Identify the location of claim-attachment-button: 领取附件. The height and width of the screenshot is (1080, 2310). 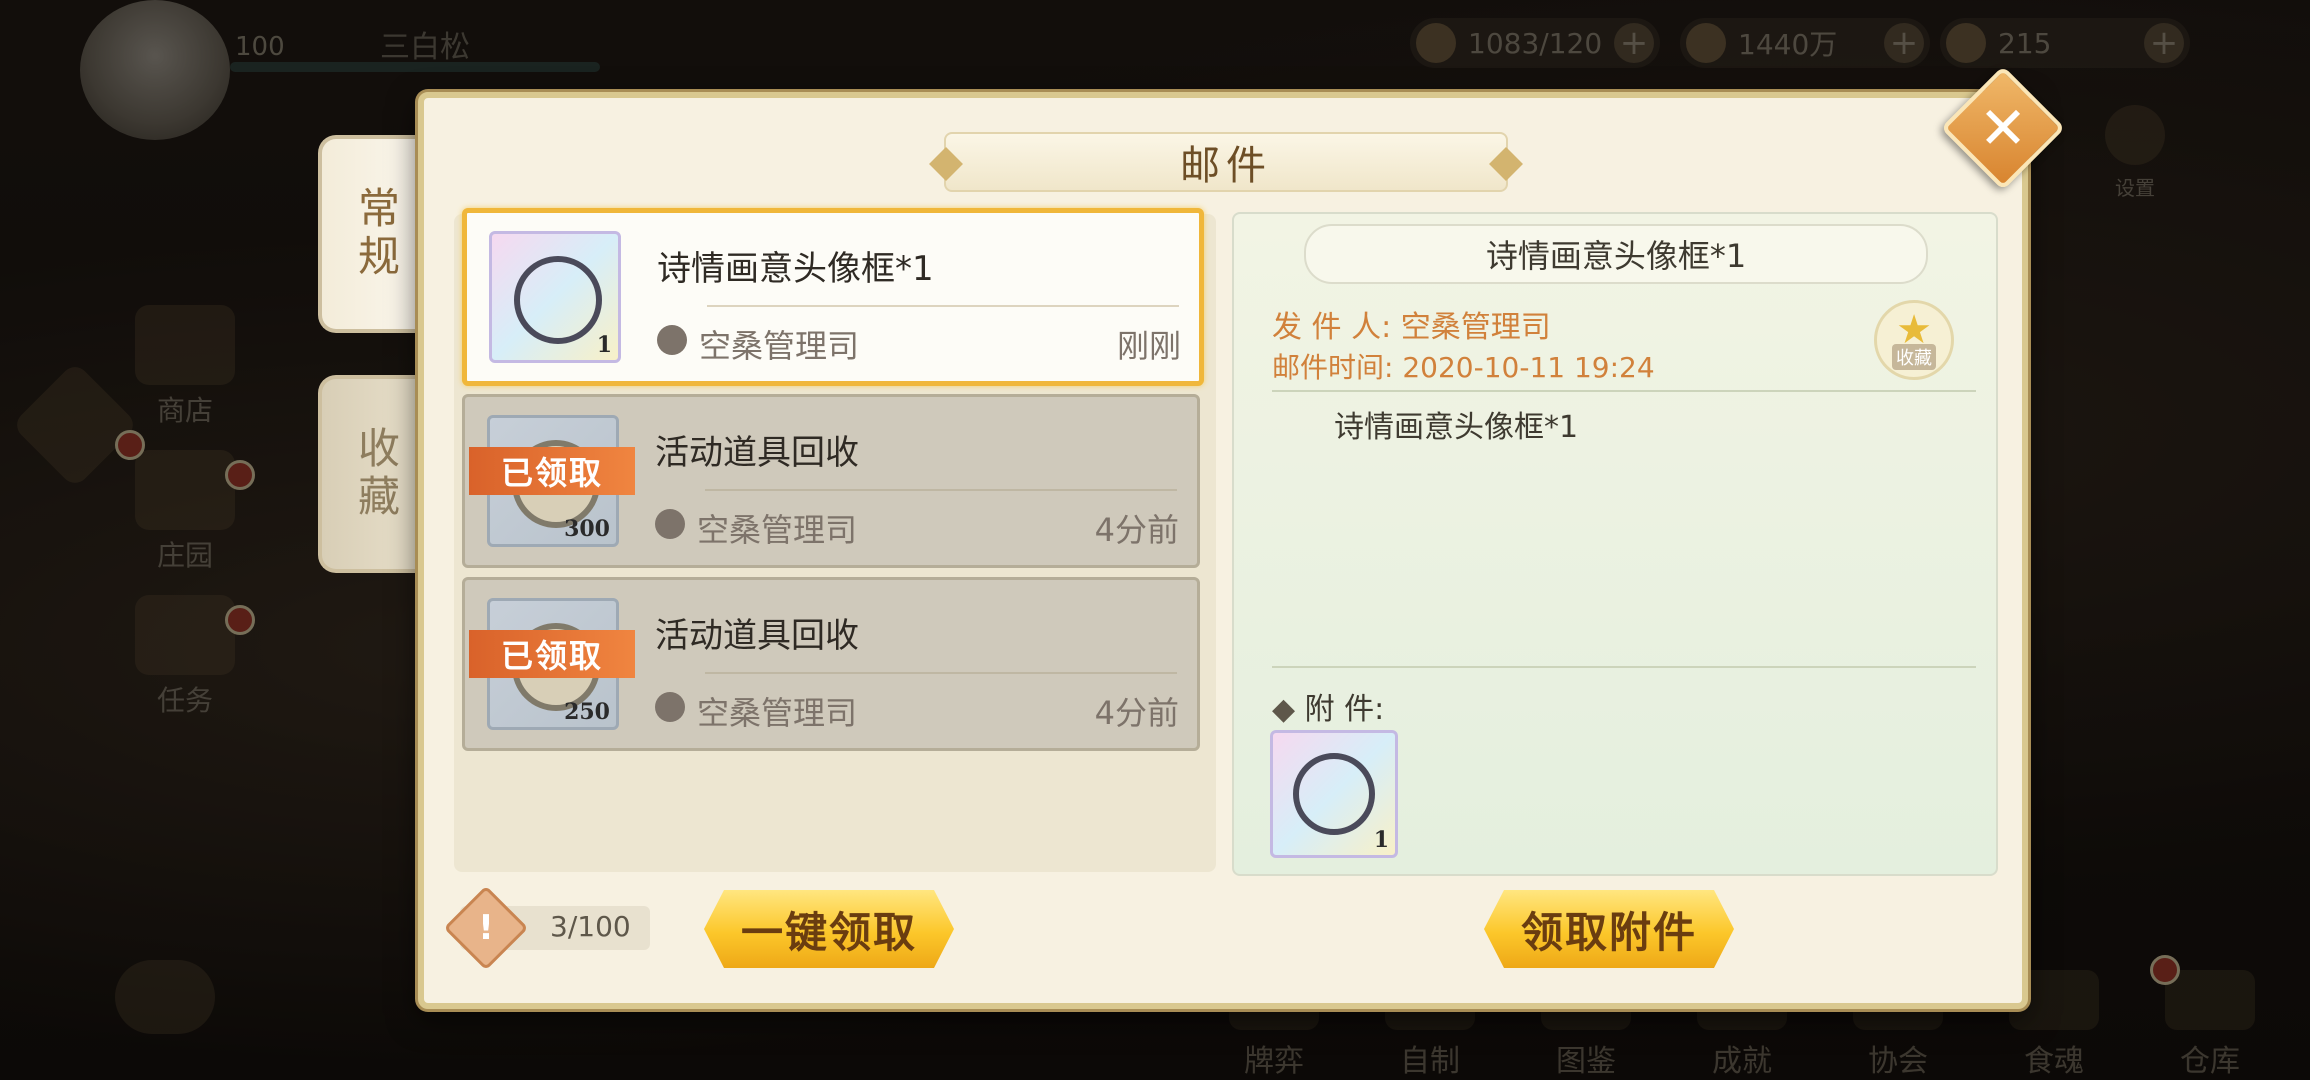
(1609, 929).